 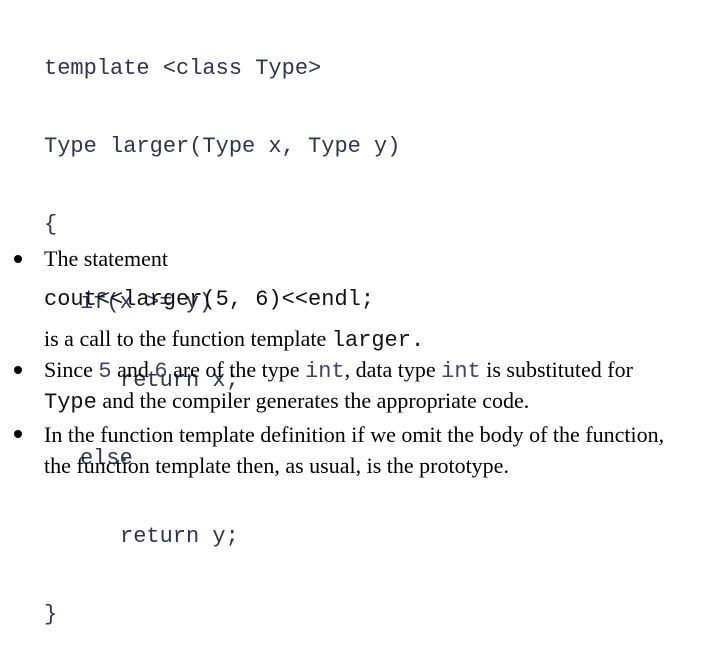 What do you see at coordinates (188, 338) in the screenshot?
I see `follow-text: is a call to the function template` at bounding box center [188, 338].